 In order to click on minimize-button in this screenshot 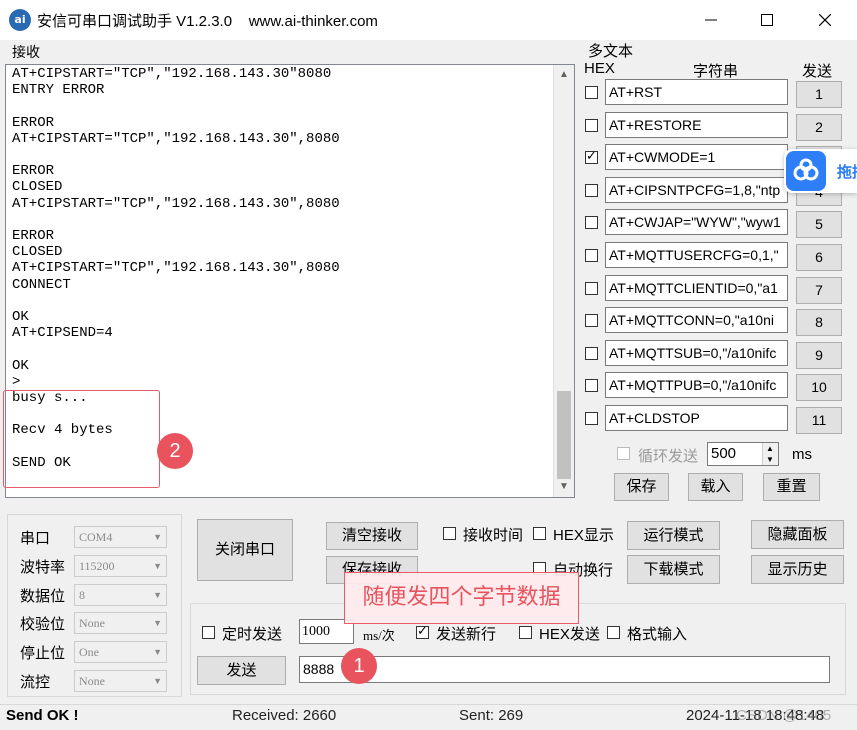, I will do `click(711, 20)`.